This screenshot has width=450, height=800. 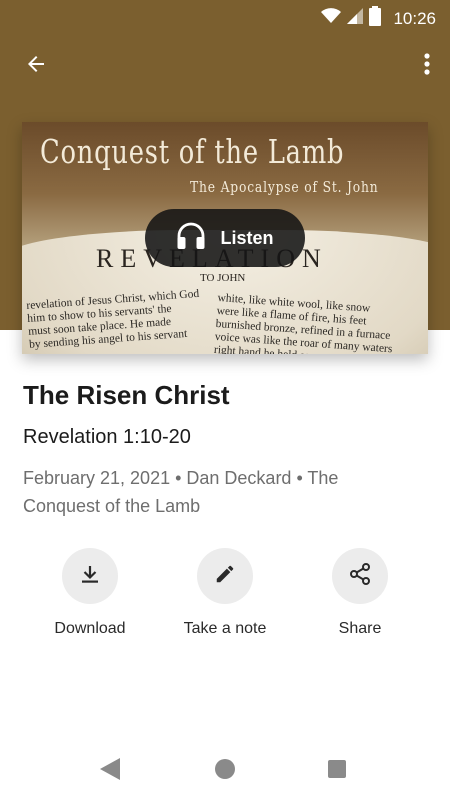 I want to click on nav-home-icon, so click(x=225, y=769).